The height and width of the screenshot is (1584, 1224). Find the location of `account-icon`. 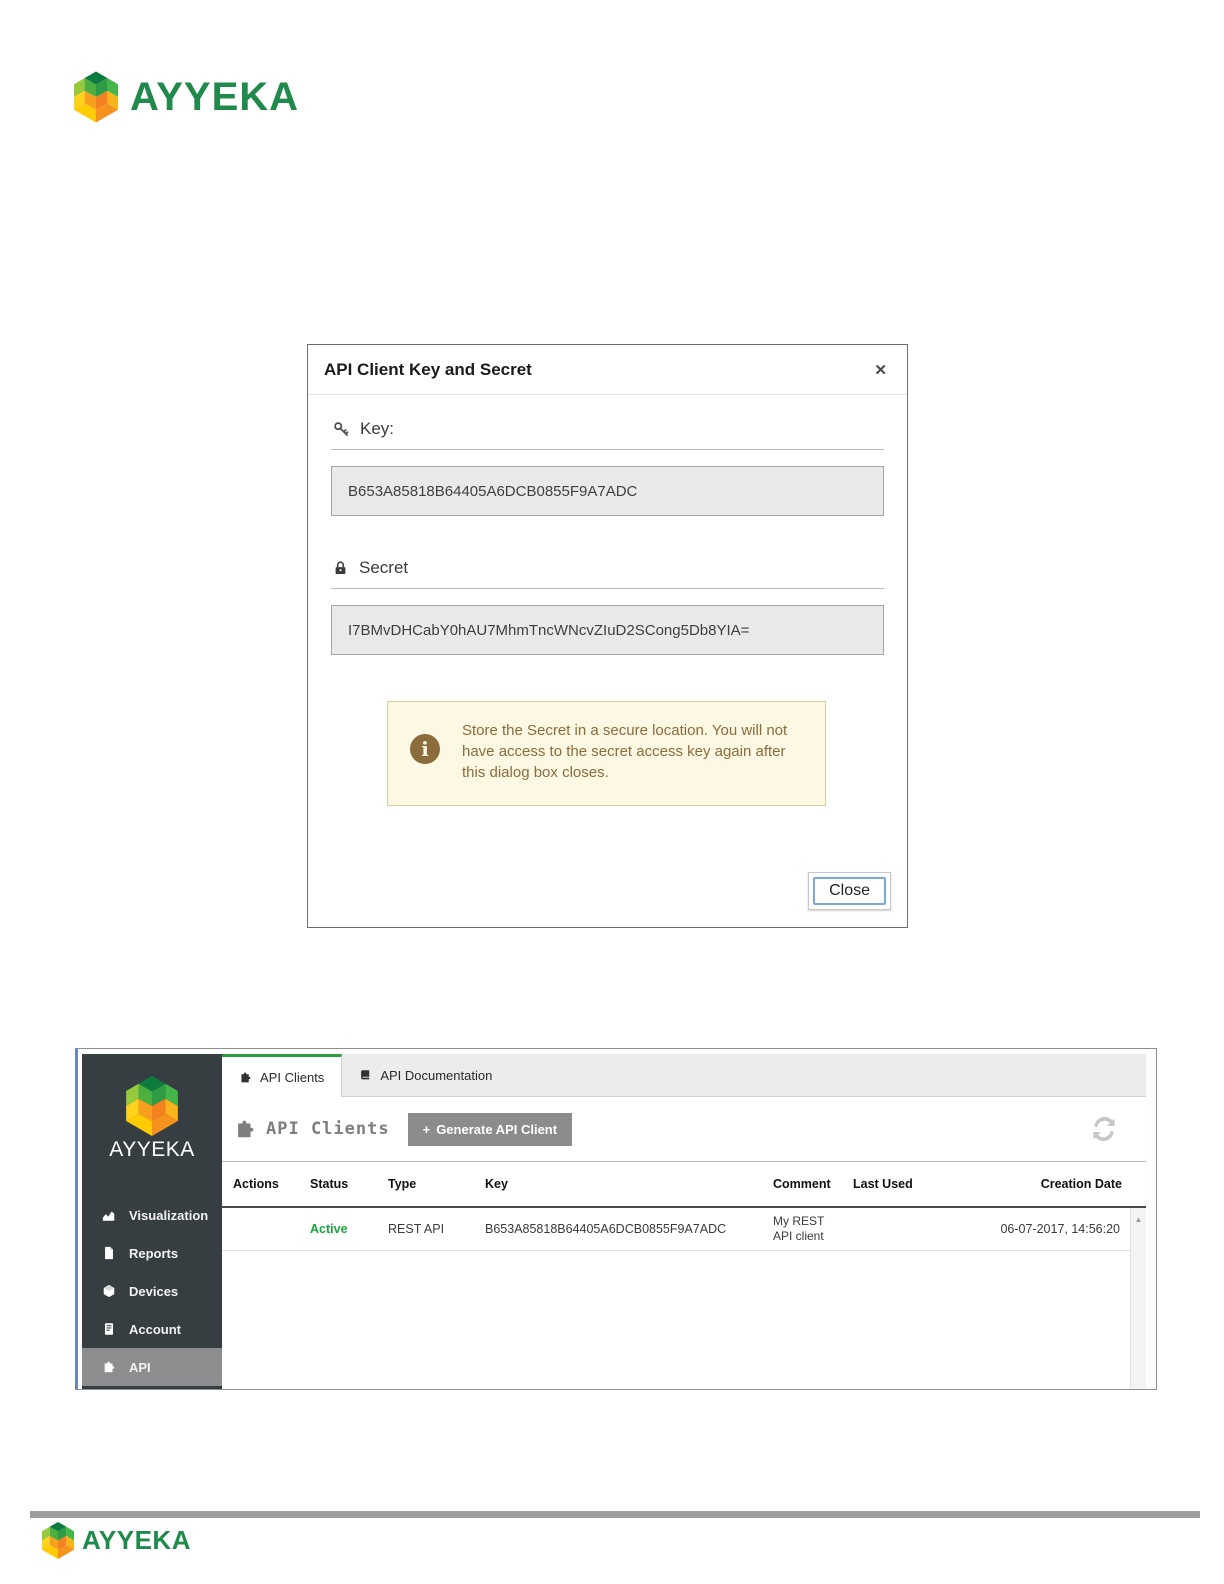

account-icon is located at coordinates (109, 1329).